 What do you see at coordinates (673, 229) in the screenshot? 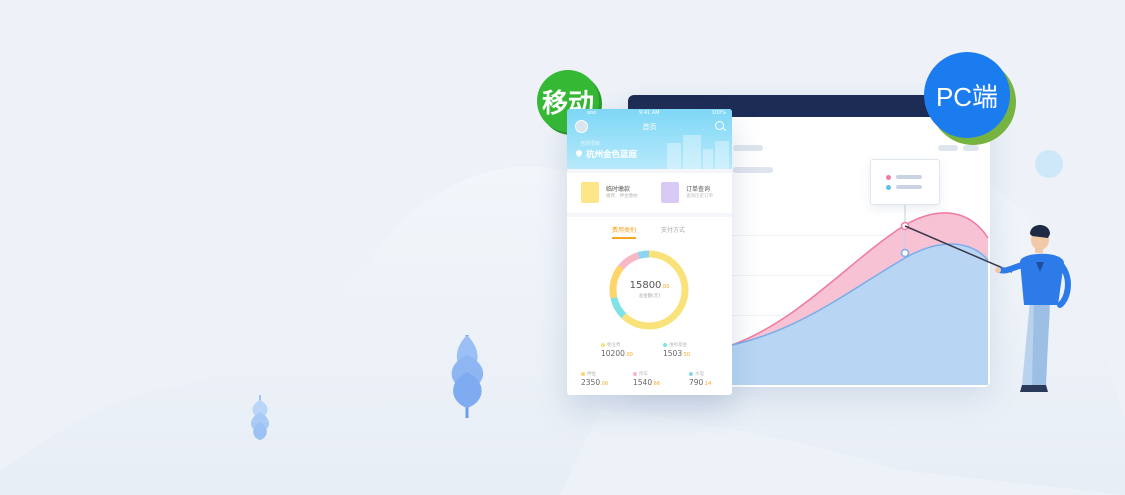
I see `tab-payment-method: 支付方式` at bounding box center [673, 229].